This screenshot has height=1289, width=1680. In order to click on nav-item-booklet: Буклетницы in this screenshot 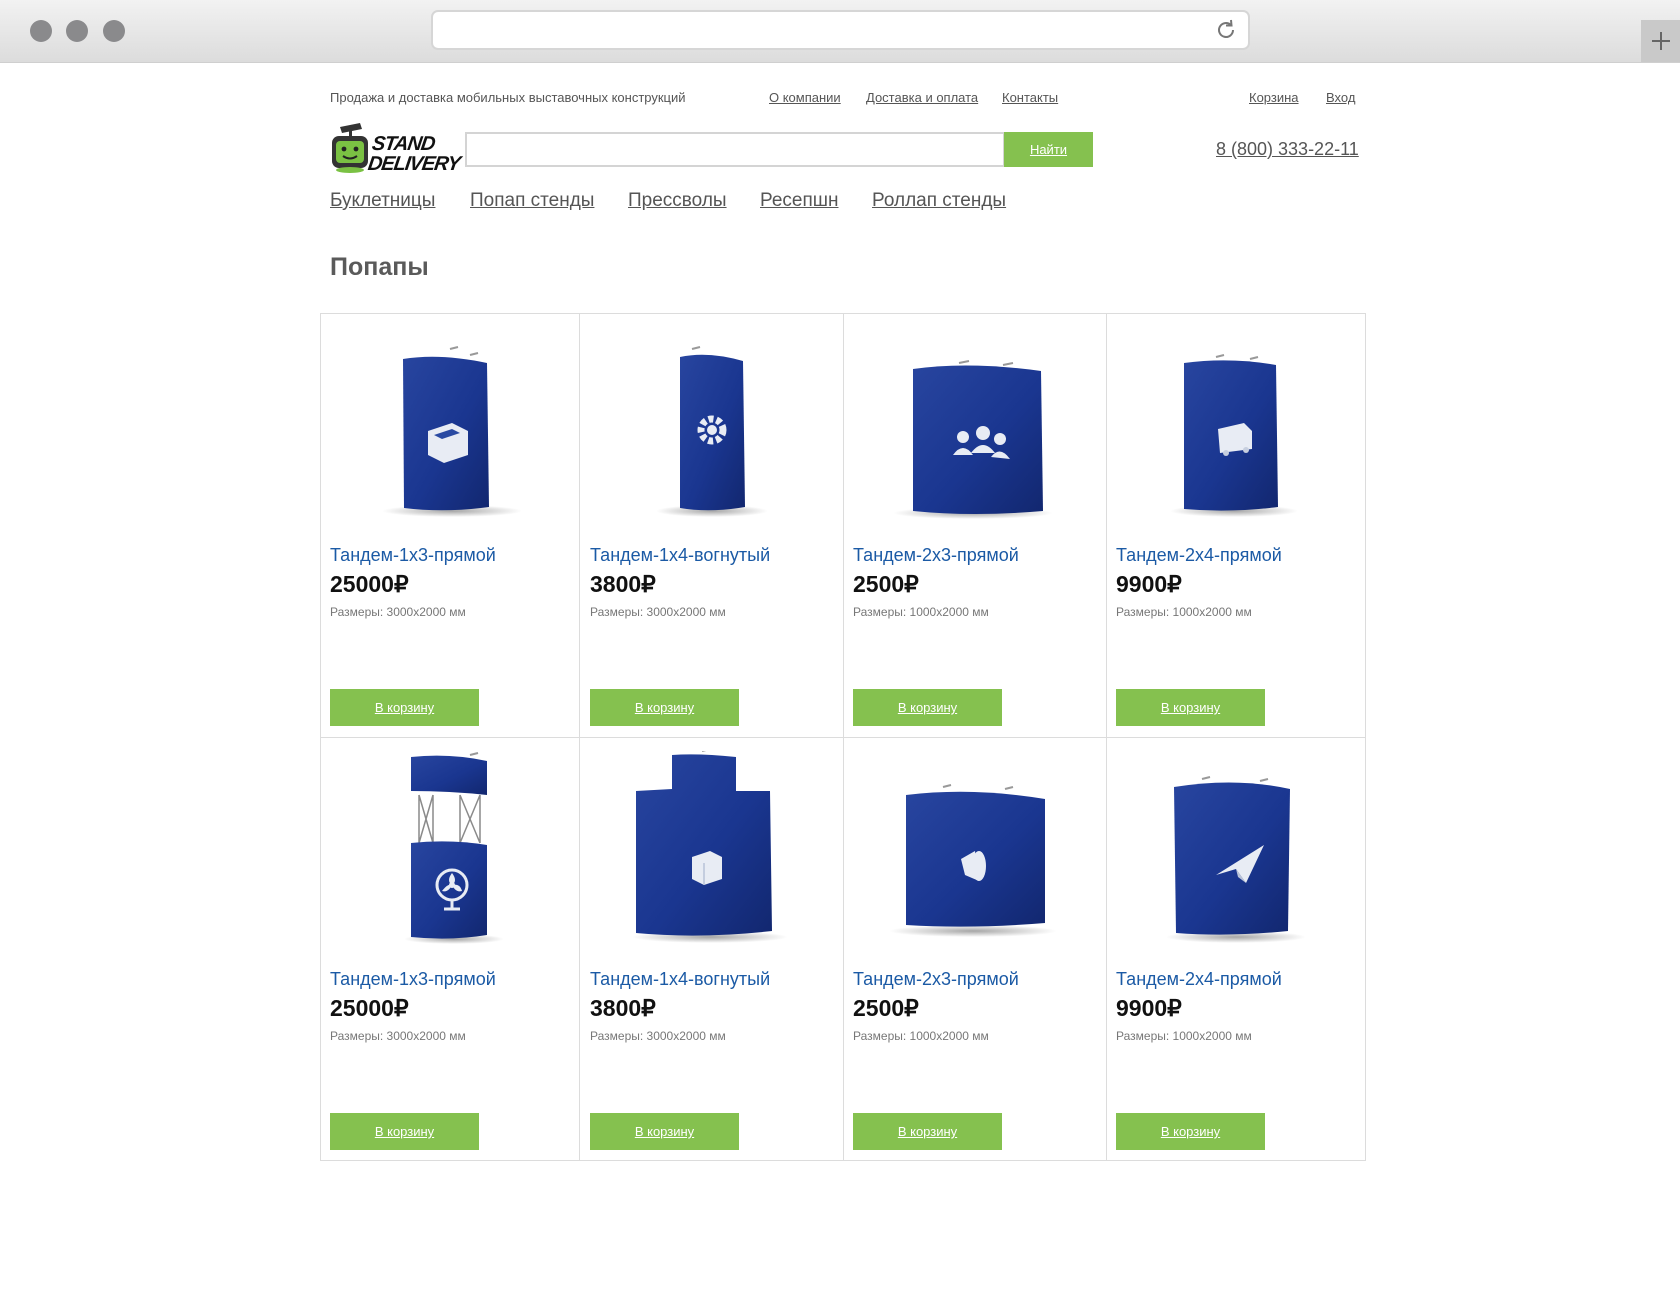, I will do `click(382, 201)`.